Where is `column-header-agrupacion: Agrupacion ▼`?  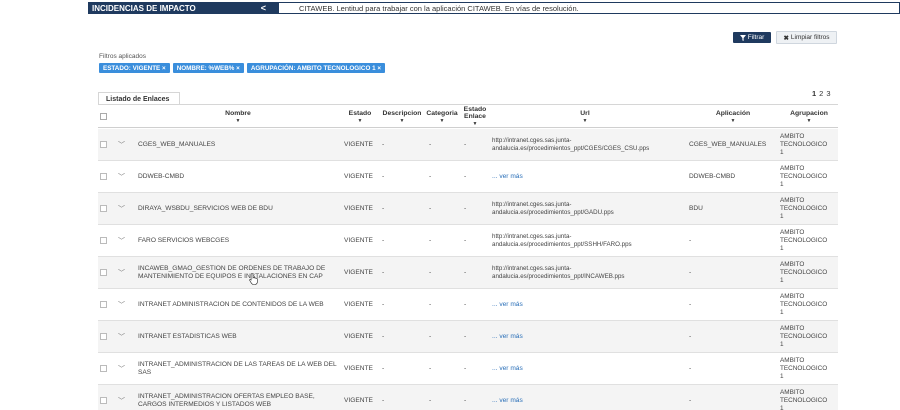
column-header-agrupacion: Agrupacion ▼ is located at coordinates (809, 117).